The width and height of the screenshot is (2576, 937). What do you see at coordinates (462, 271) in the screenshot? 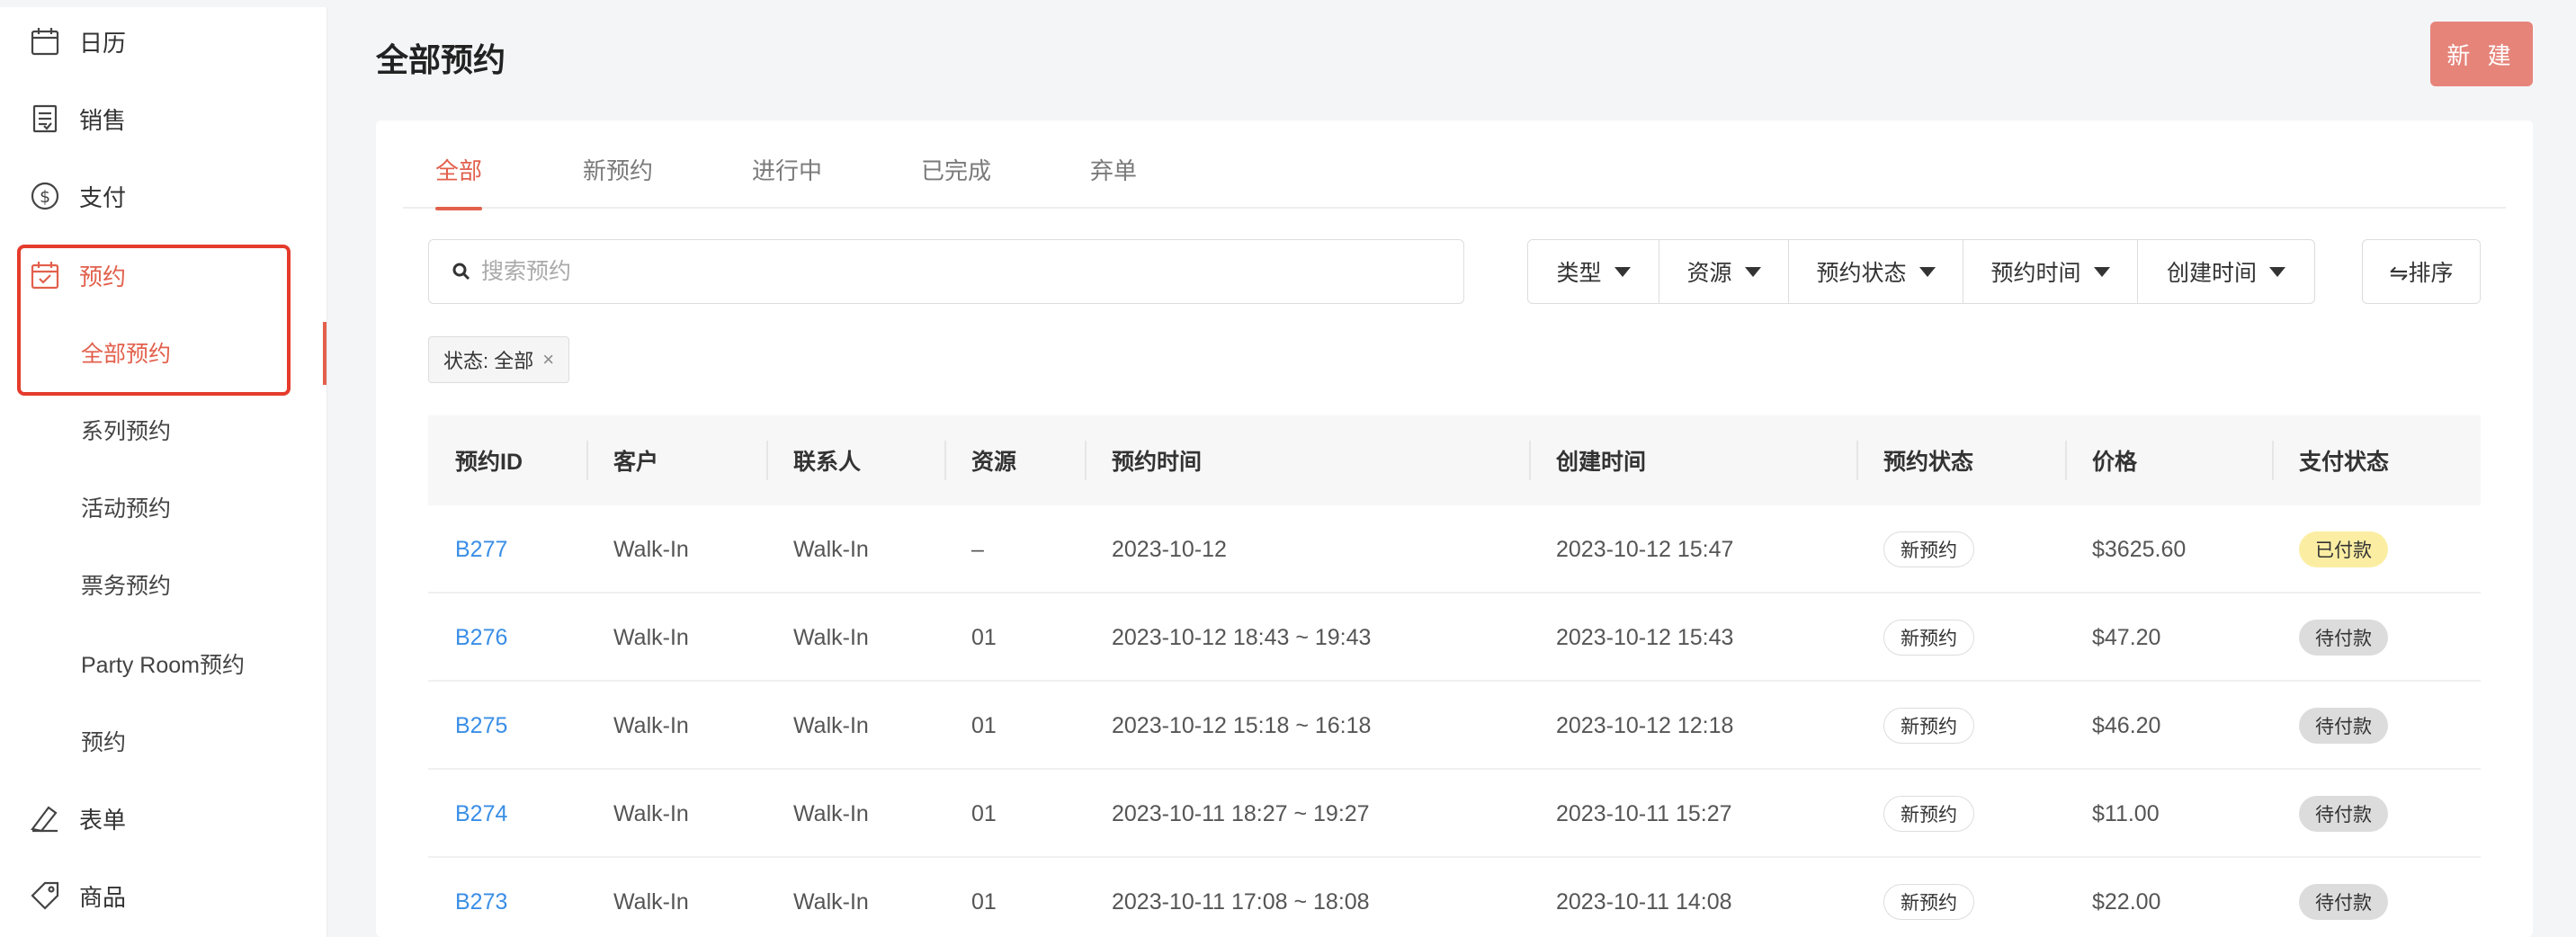
I see `search-icon` at bounding box center [462, 271].